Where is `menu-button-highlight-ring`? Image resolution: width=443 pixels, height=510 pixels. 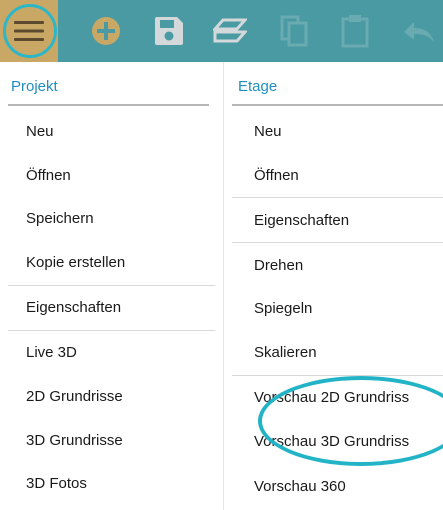 menu-button-highlight-ring is located at coordinates (30, 31).